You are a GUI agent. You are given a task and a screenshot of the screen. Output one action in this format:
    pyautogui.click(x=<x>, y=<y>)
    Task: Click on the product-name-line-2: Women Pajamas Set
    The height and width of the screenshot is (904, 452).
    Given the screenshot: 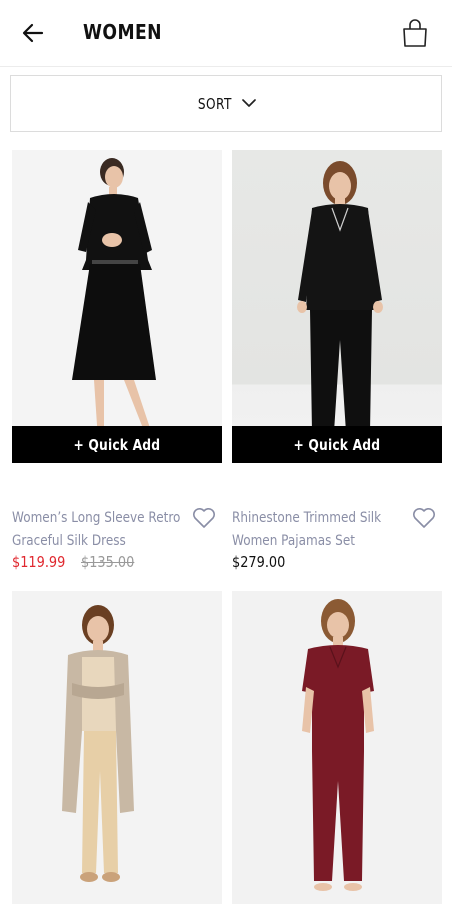 What is the action you would take?
    pyautogui.click(x=293, y=541)
    